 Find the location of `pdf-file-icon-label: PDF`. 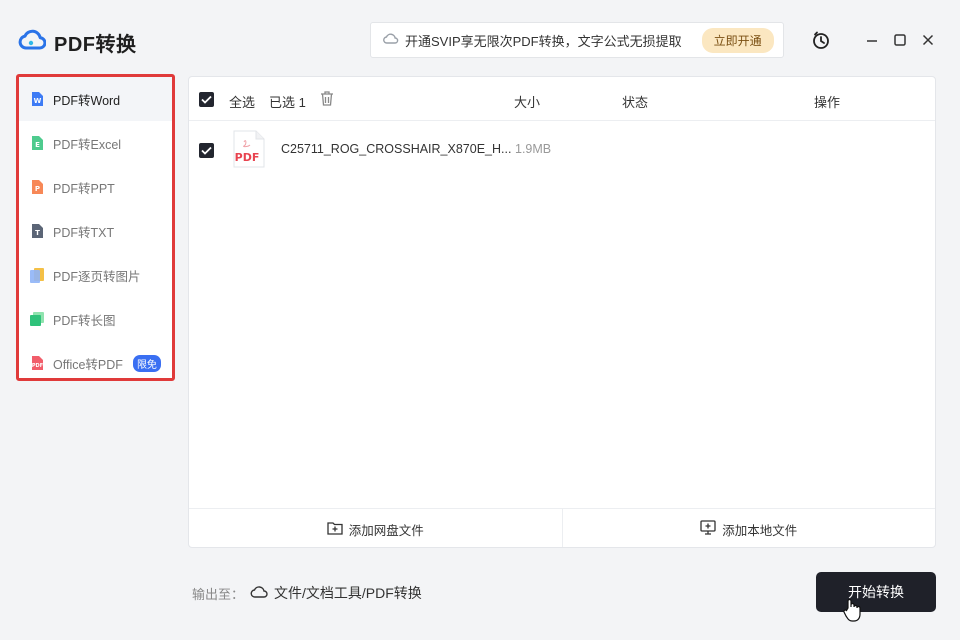

pdf-file-icon-label: PDF is located at coordinates (247, 157).